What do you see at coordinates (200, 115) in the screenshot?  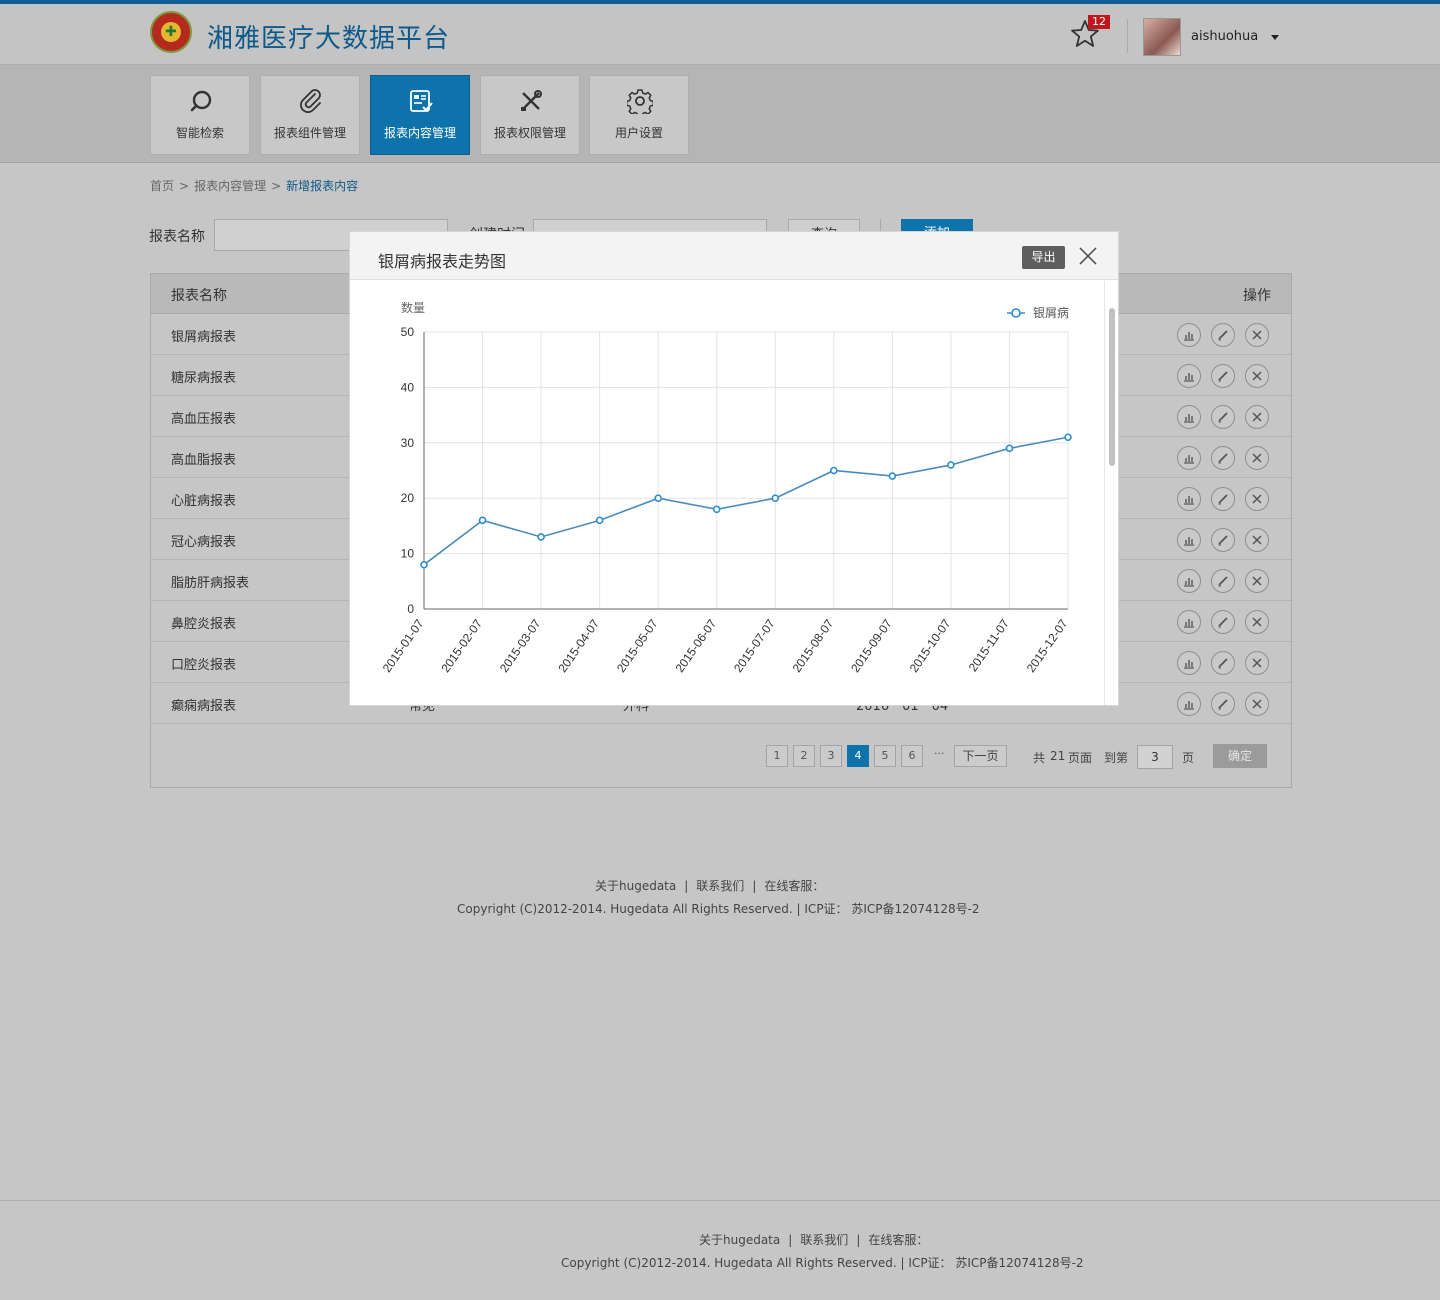 I see `nav-smart-search: 智能检索` at bounding box center [200, 115].